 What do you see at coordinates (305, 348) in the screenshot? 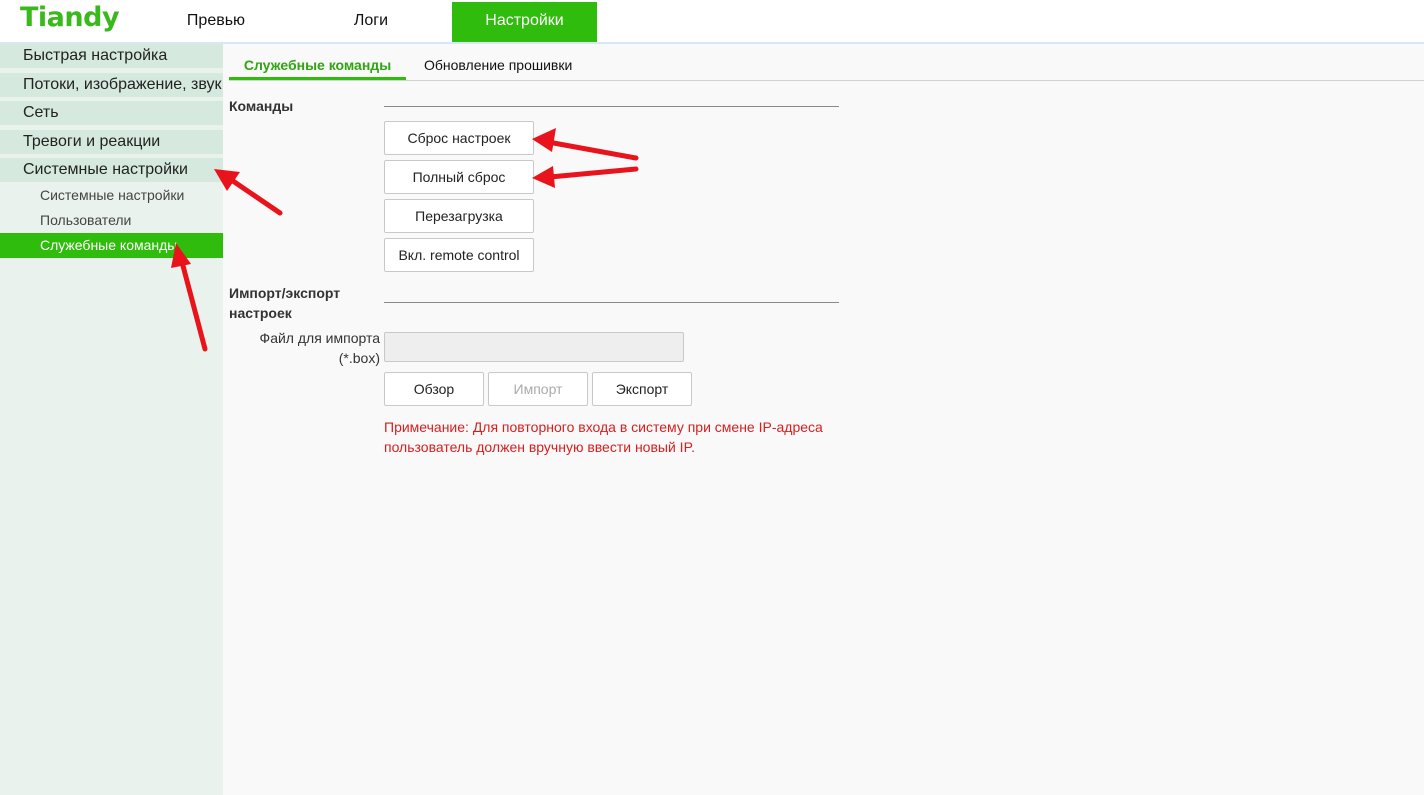
I see `import-file-label: Файл для импорта (*.box)` at bounding box center [305, 348].